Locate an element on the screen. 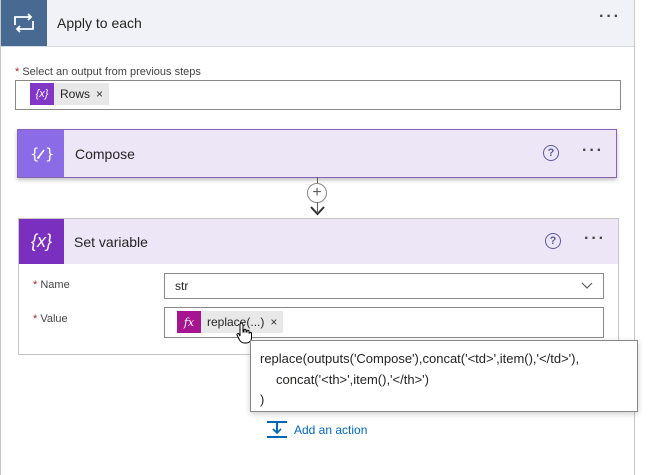  apply-to-each-title: Apply to each is located at coordinates (99, 23).